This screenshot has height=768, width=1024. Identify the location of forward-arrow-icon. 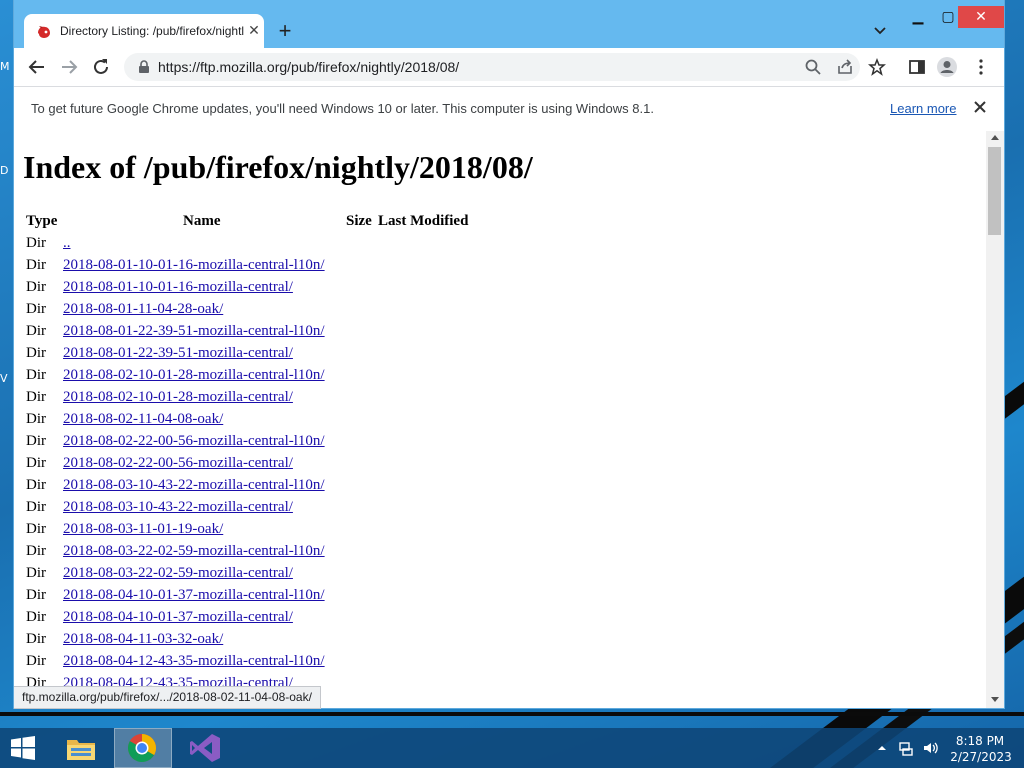
(69, 67).